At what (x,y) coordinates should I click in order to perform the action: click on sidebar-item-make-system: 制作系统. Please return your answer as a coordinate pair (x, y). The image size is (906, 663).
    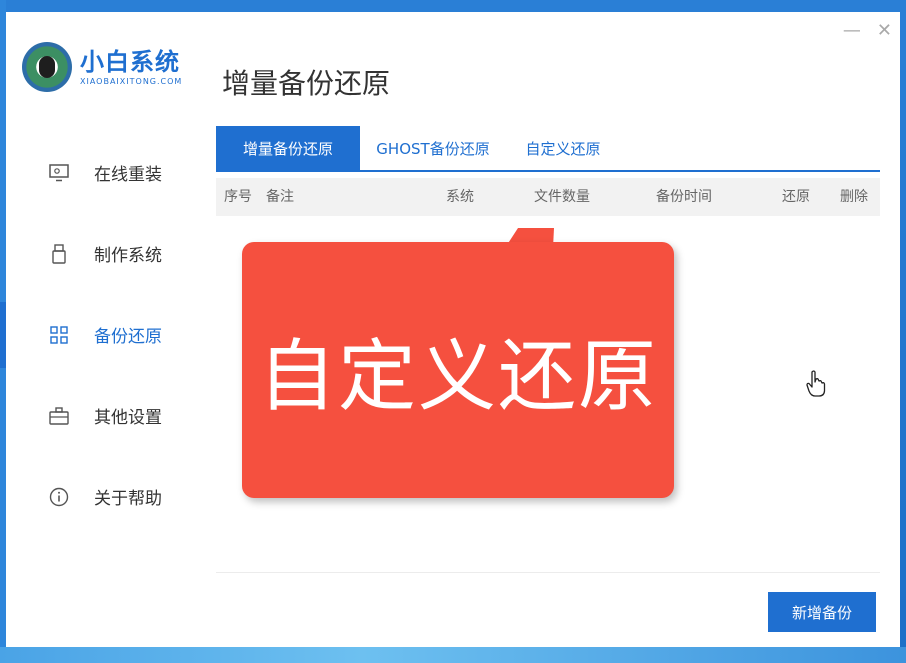
    Looking at the image, I should click on (106, 253).